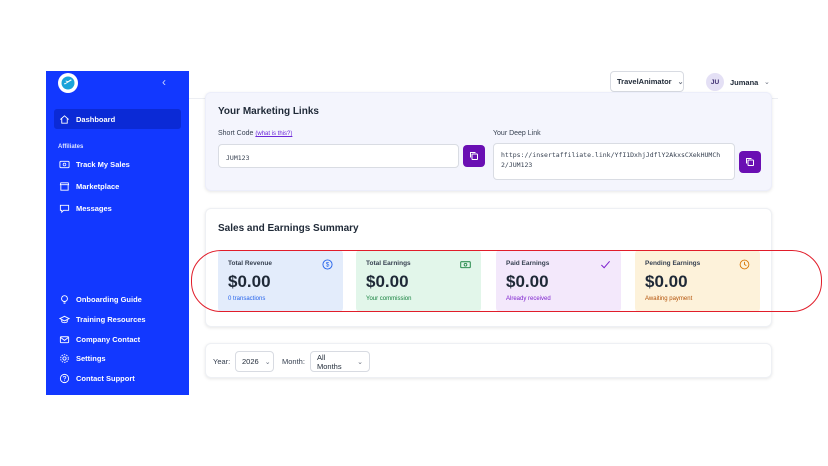 The width and height of the screenshot is (828, 466). What do you see at coordinates (280, 281) in the screenshot?
I see `total-revenue-stat: Total Revenue $0.00 0 transactions $` at bounding box center [280, 281].